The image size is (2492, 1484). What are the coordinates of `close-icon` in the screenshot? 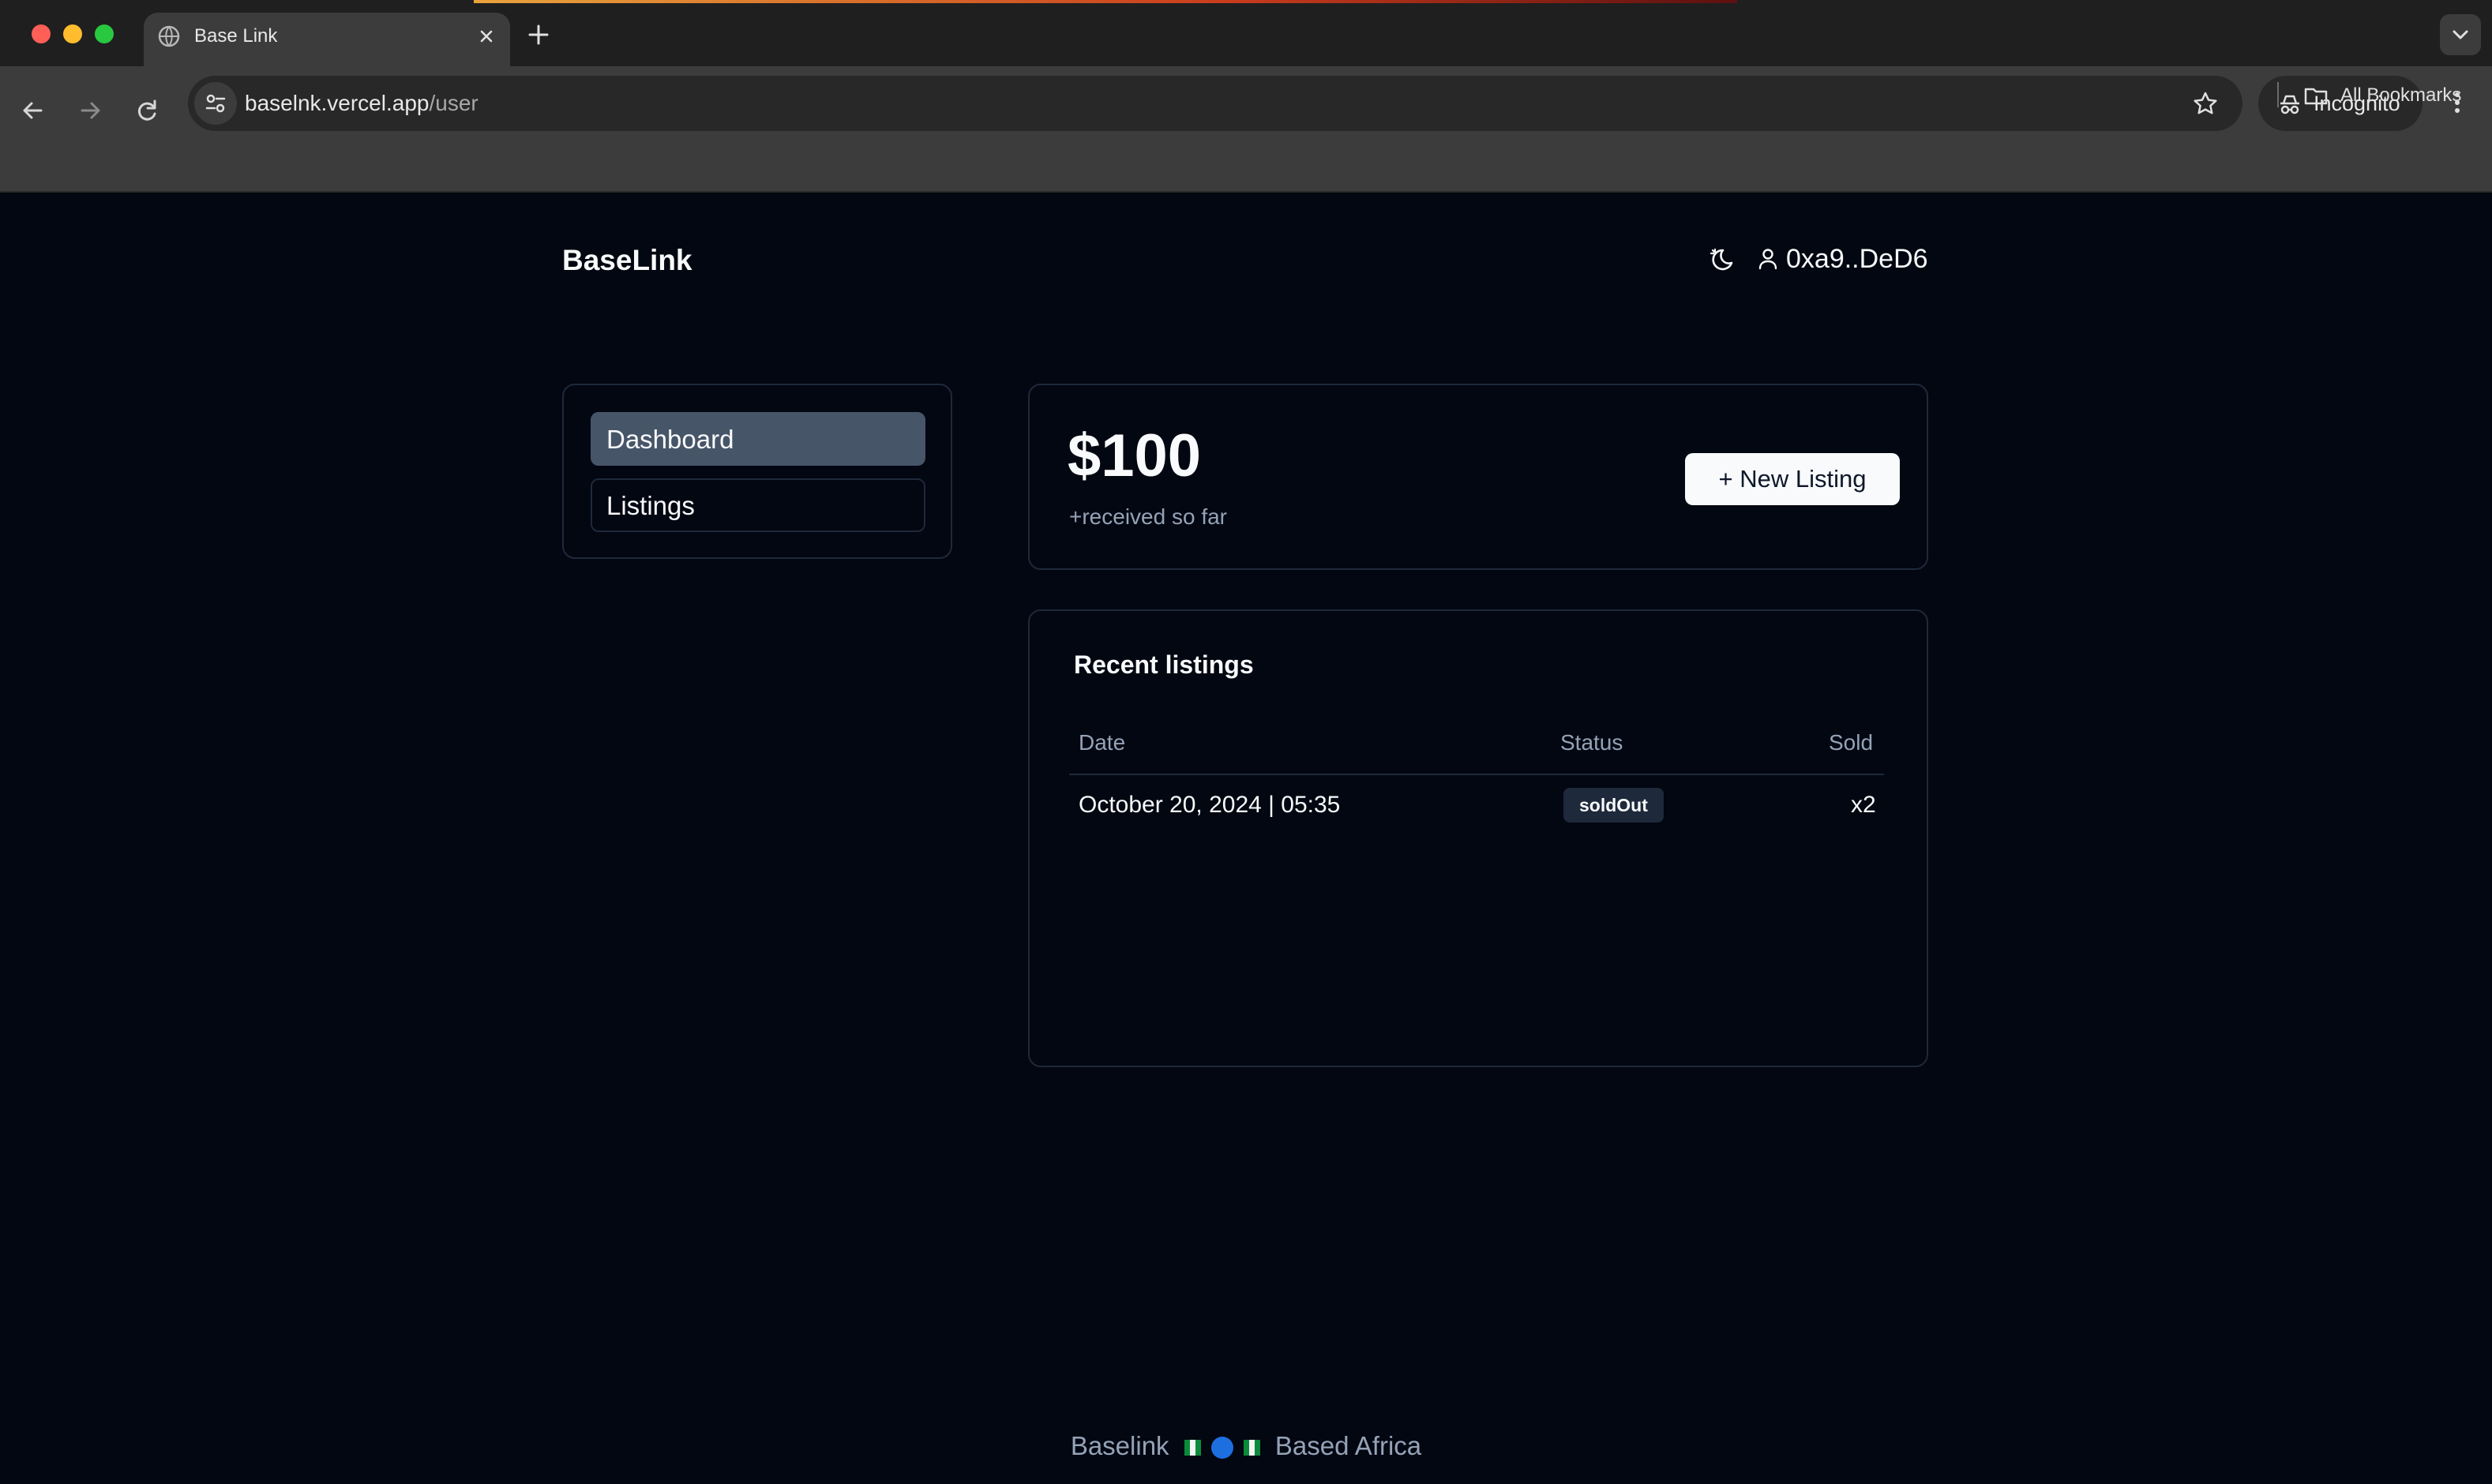 It's located at (486, 36).